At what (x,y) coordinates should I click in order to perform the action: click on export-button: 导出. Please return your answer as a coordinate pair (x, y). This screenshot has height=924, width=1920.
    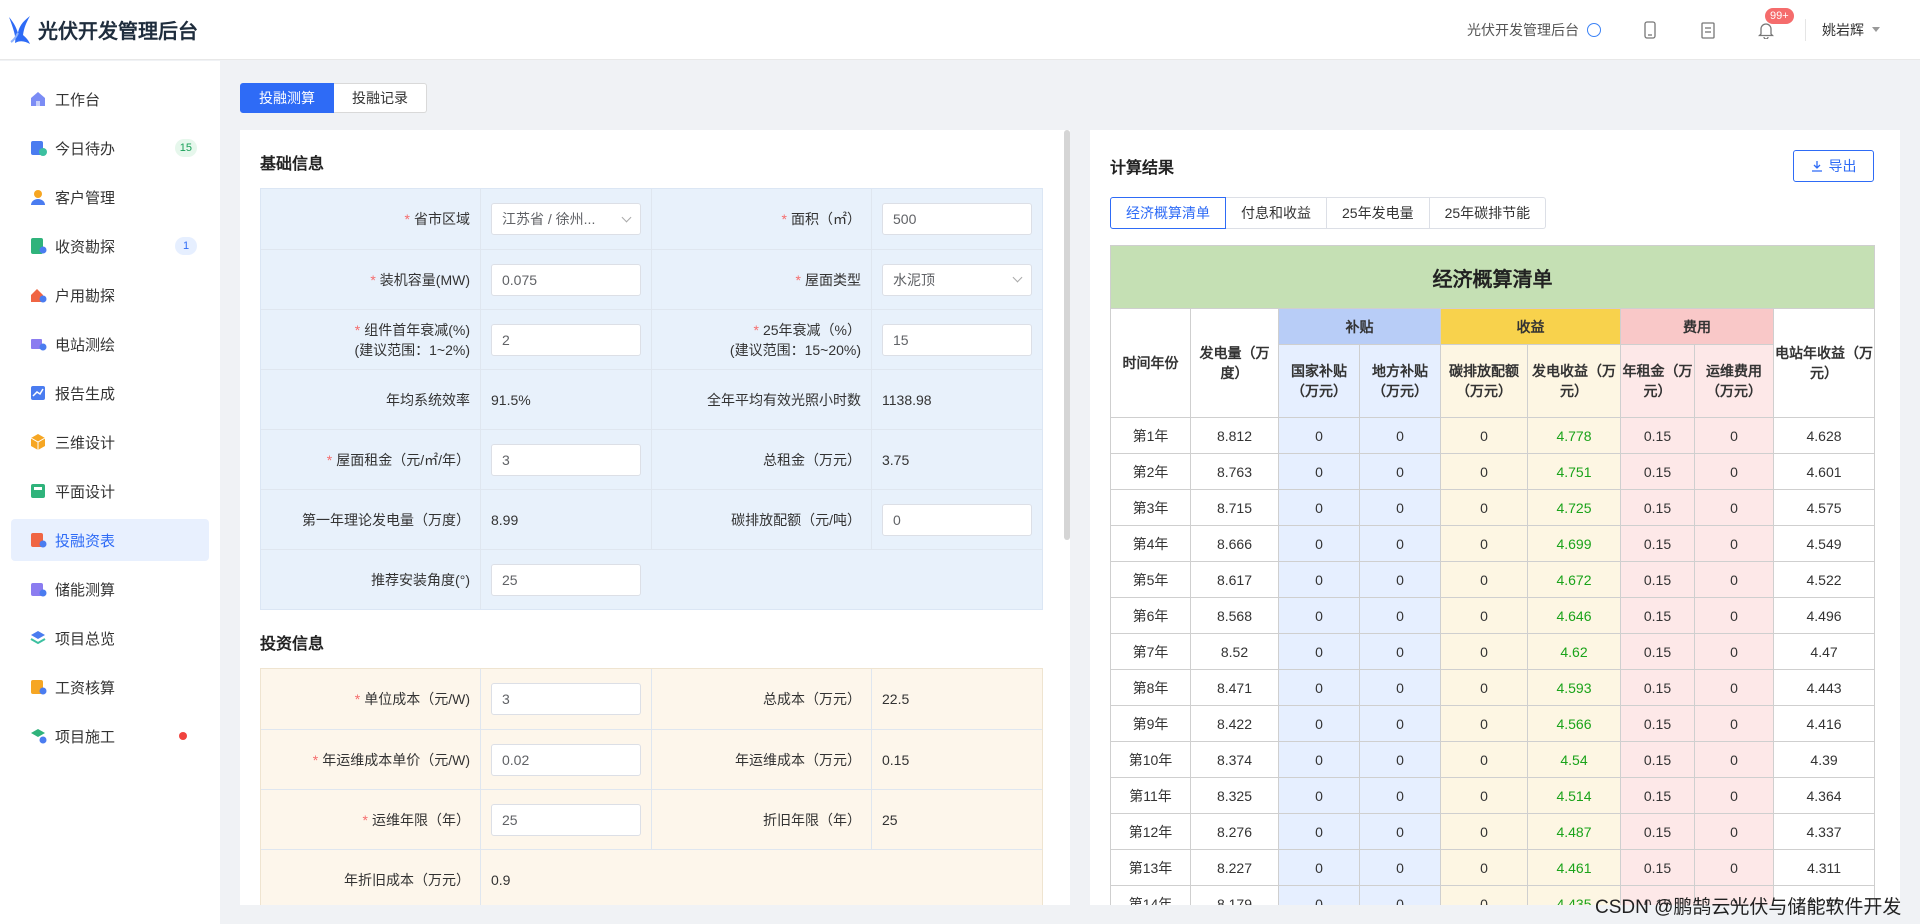
    Looking at the image, I should click on (1833, 166).